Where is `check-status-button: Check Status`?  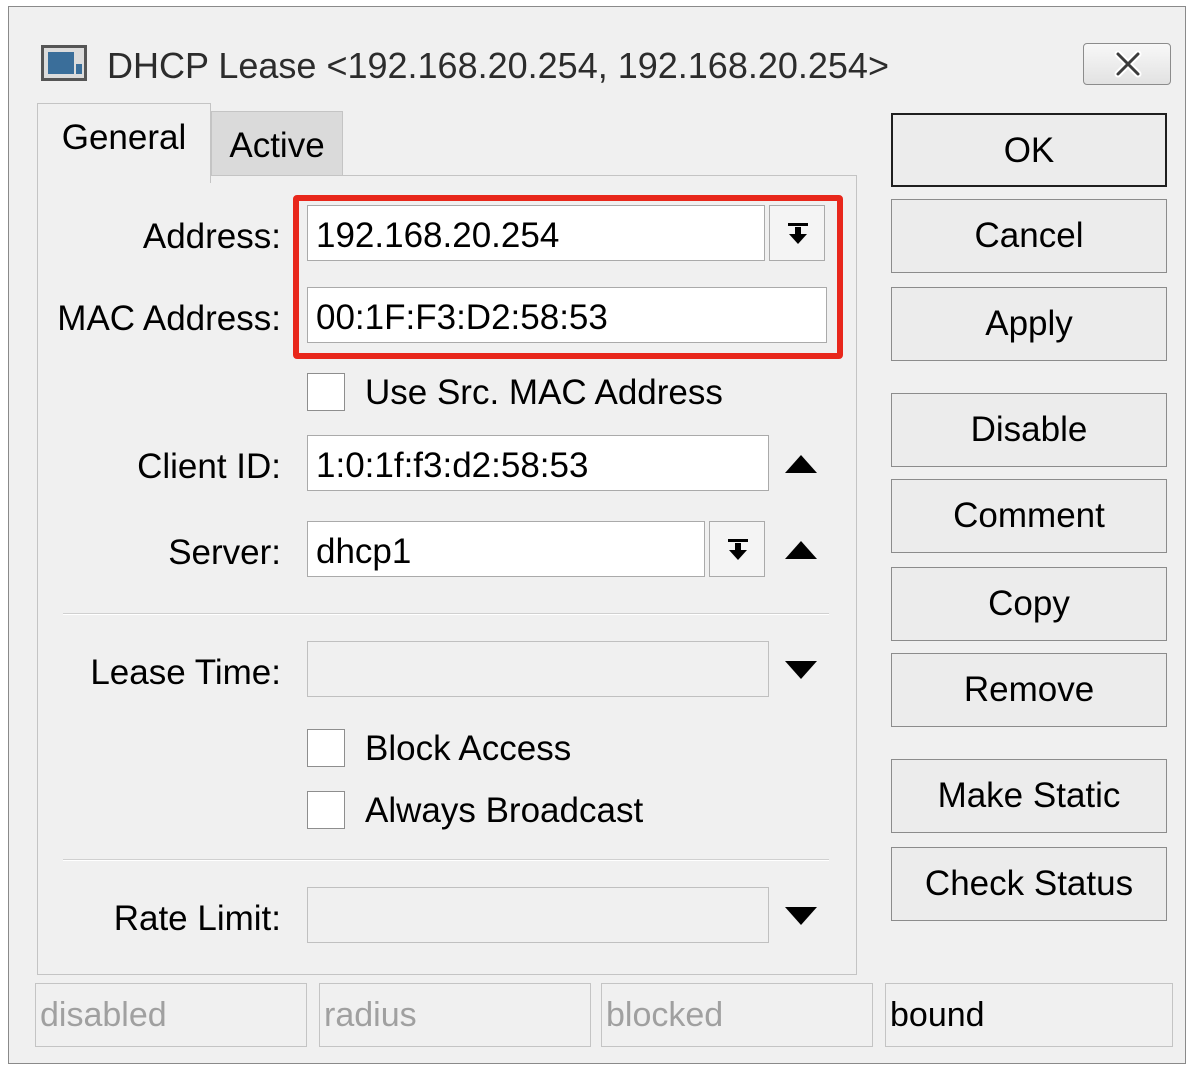
check-status-button: Check Status is located at coordinates (1029, 884).